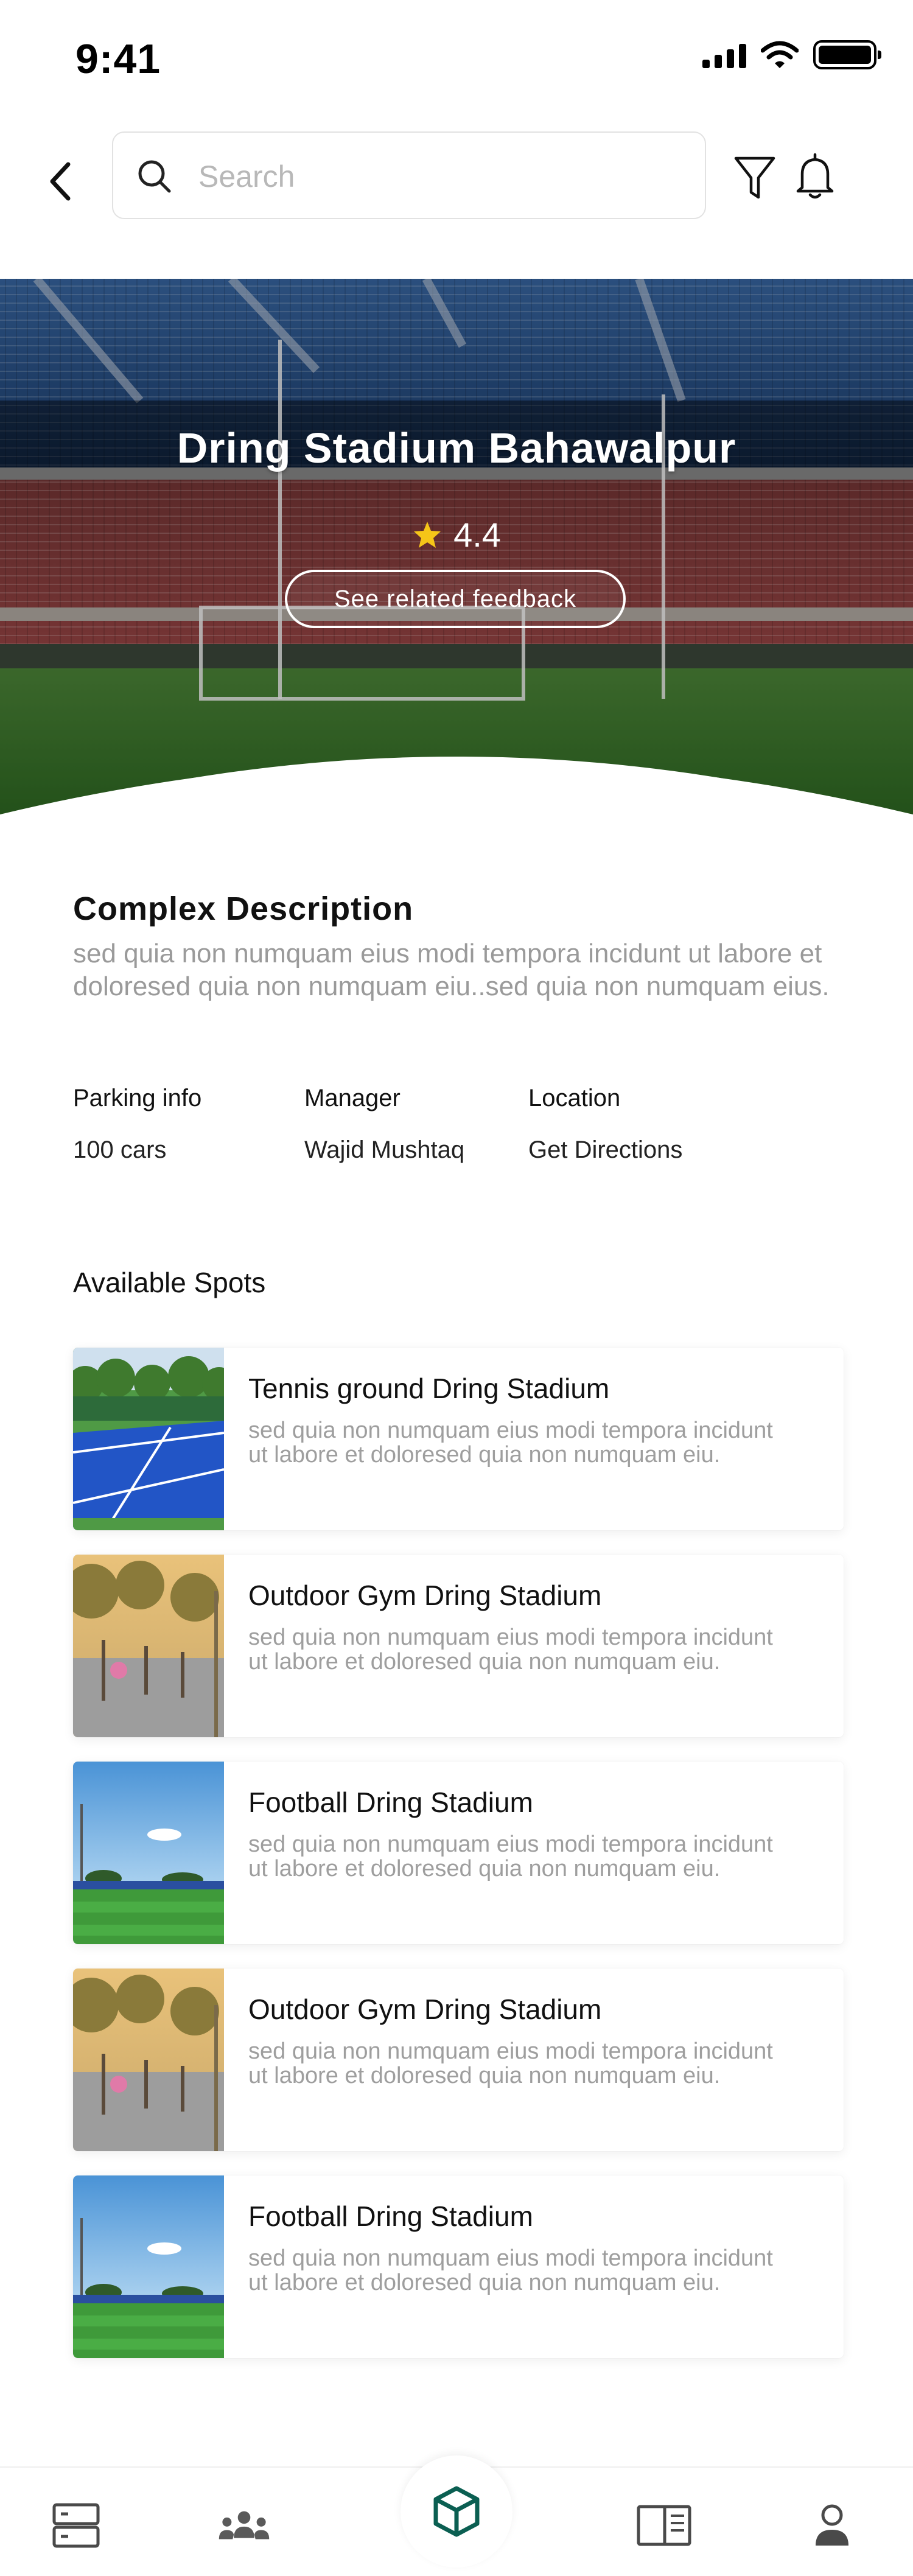  Describe the element at coordinates (436, 177) in the screenshot. I see `search-input` at that location.